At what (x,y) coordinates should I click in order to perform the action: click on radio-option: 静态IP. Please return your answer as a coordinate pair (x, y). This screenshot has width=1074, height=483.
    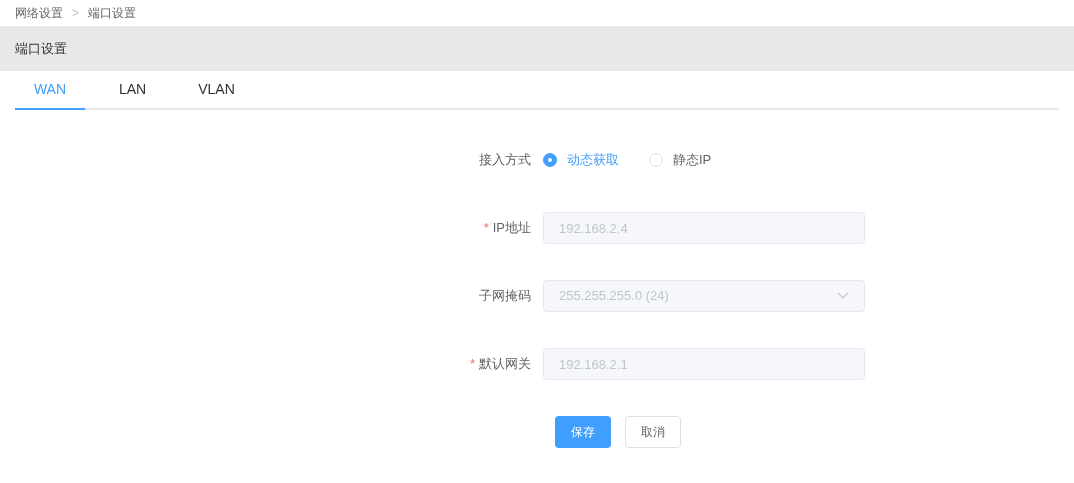
    Looking at the image, I should click on (680, 160).